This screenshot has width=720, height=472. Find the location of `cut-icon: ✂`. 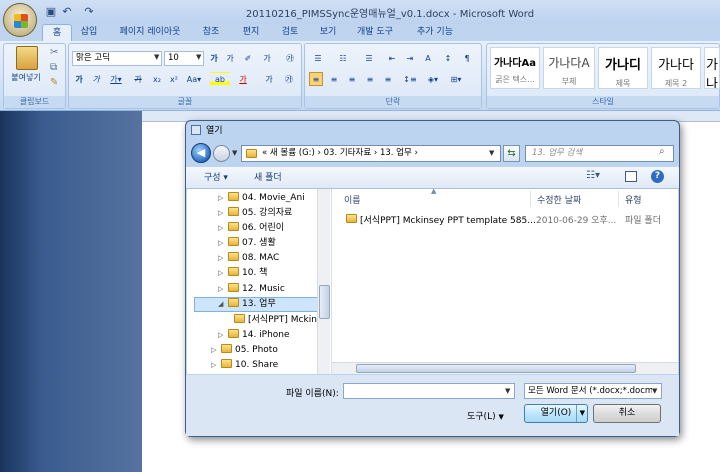

cut-icon: ✂ is located at coordinates (54, 52).